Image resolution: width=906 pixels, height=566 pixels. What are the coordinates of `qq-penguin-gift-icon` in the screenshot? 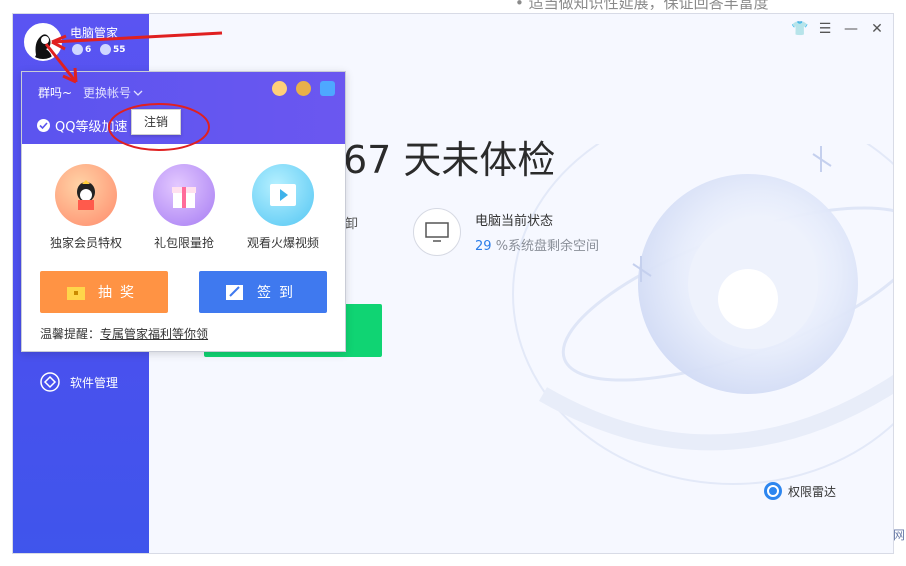 It's located at (86, 195).